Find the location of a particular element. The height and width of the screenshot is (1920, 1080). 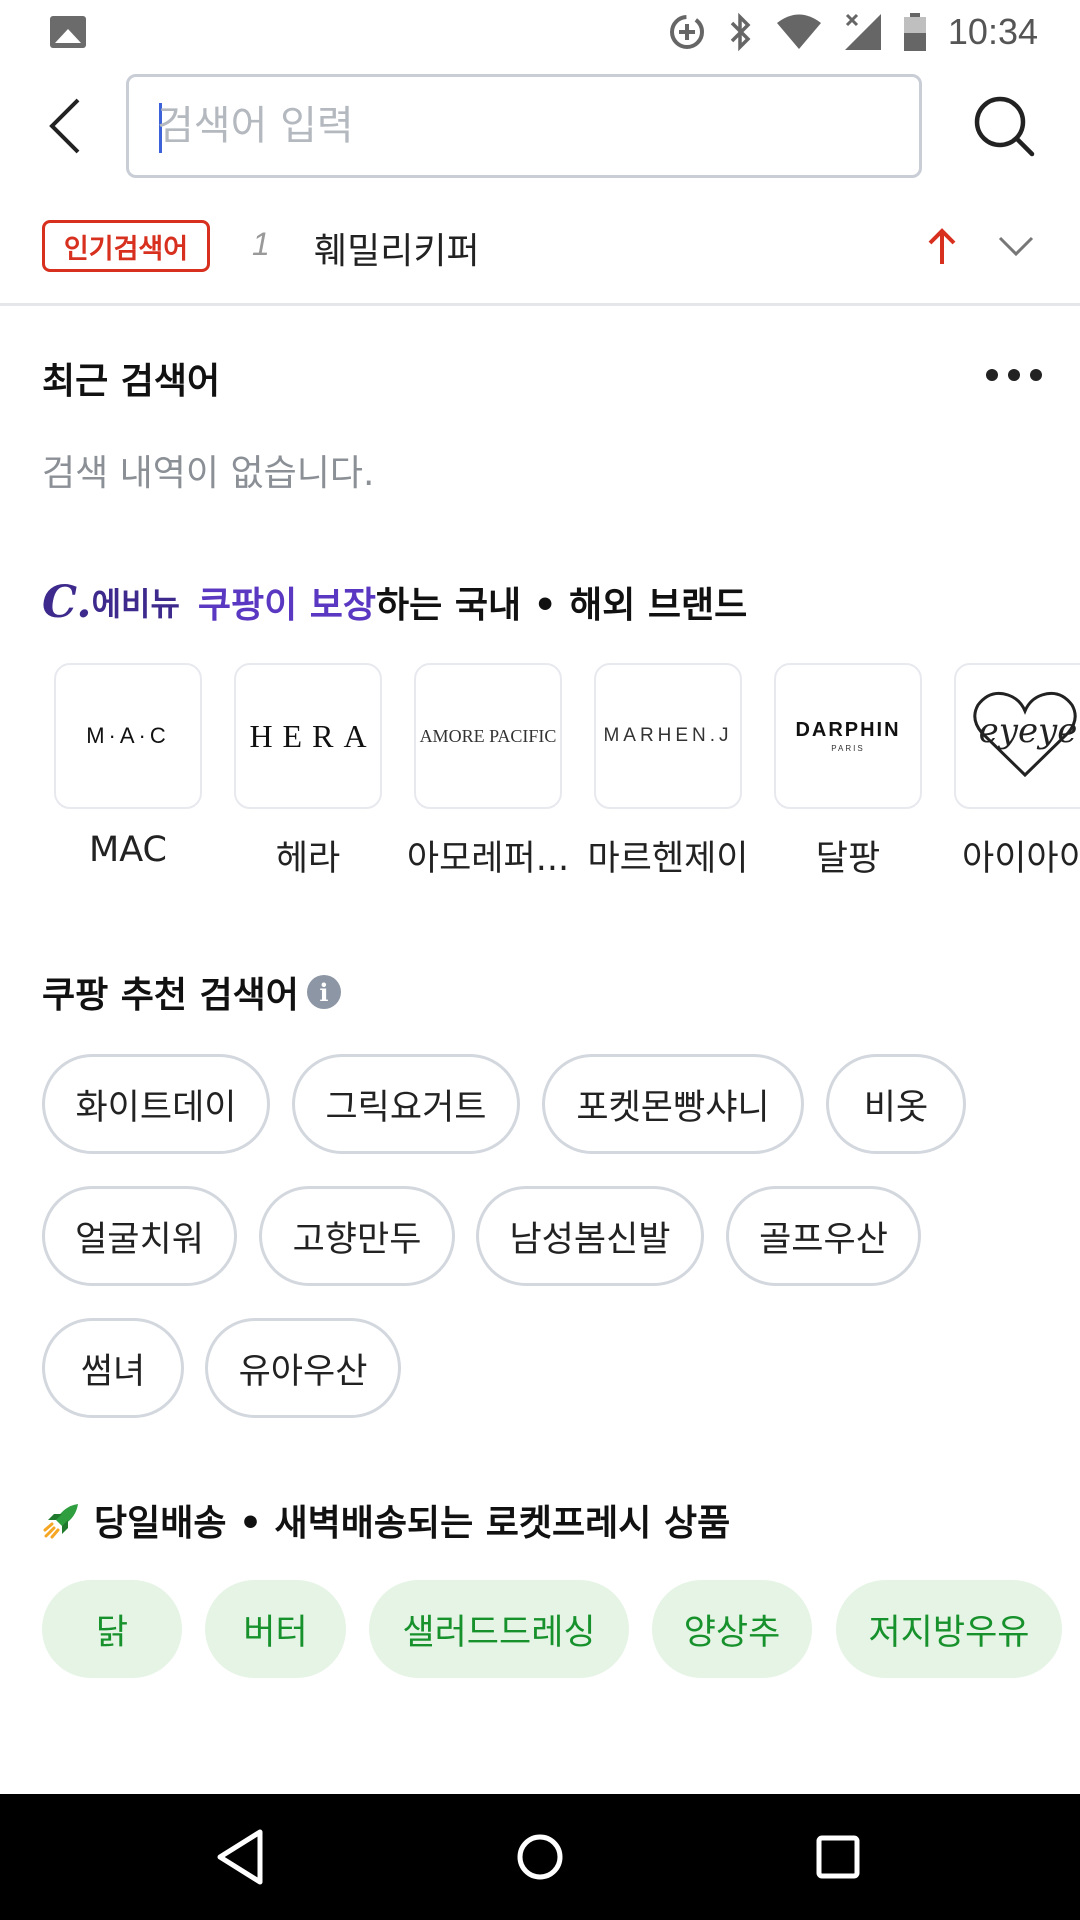

brand-item-mac: M·A·C MAC is located at coordinates (128, 772).